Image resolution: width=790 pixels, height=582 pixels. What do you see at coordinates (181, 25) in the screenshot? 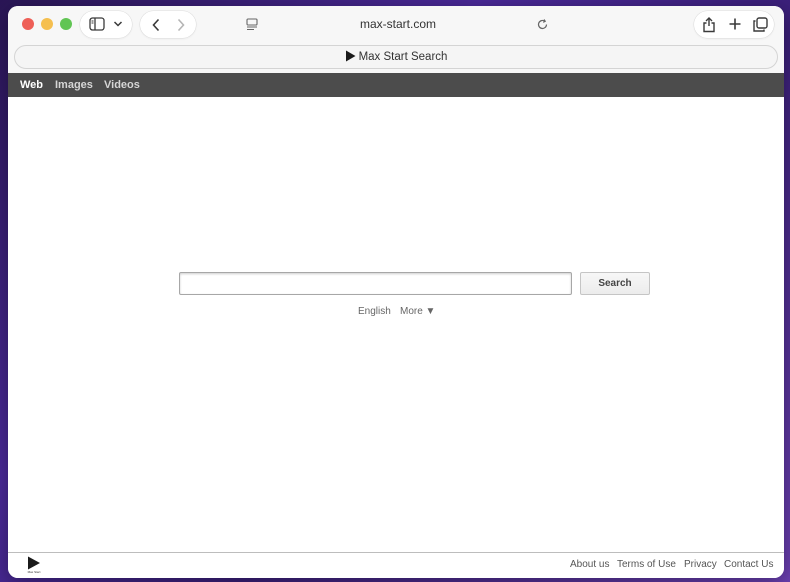
I see `forward-icon` at bounding box center [181, 25].